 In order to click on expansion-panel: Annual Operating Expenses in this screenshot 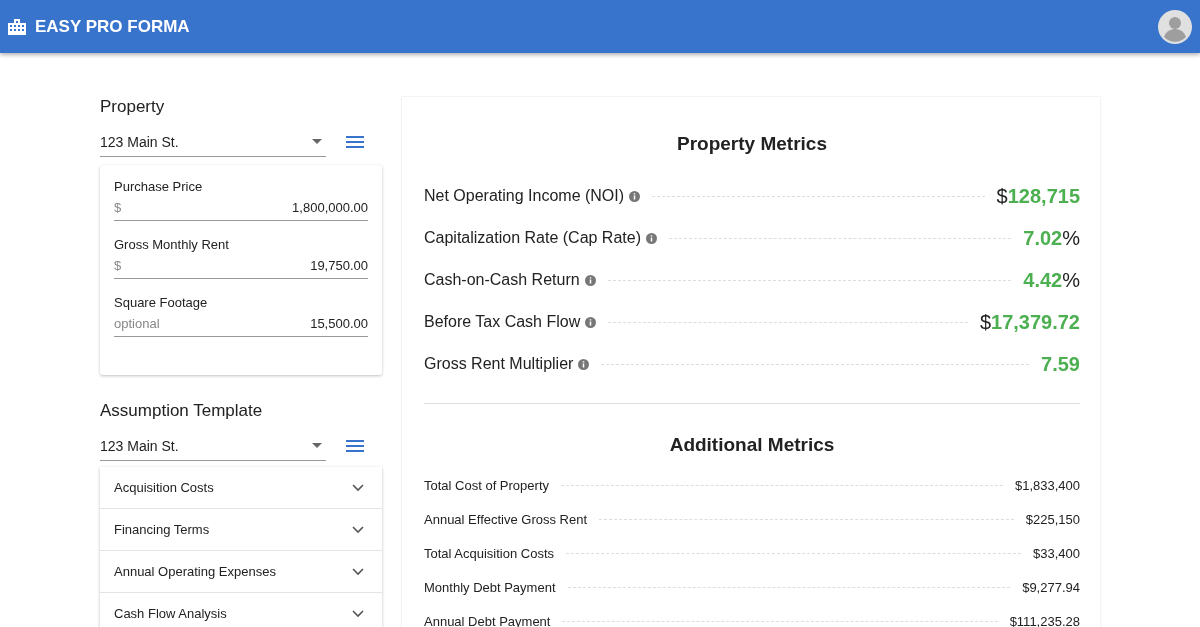, I will do `click(241, 572)`.